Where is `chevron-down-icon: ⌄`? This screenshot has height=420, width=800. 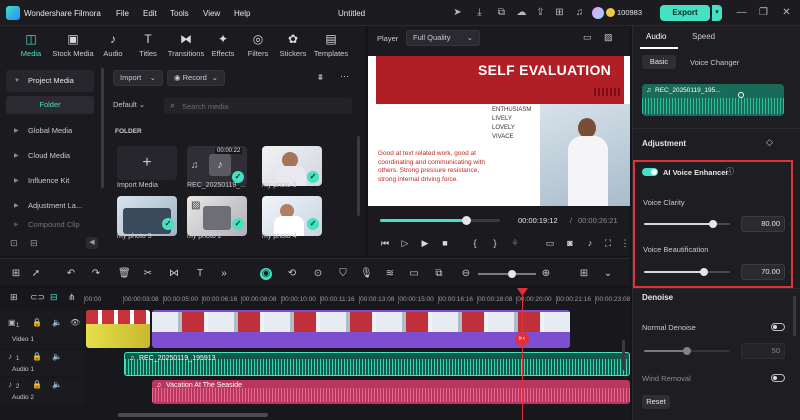 chevron-down-icon: ⌄ is located at coordinates (608, 274).